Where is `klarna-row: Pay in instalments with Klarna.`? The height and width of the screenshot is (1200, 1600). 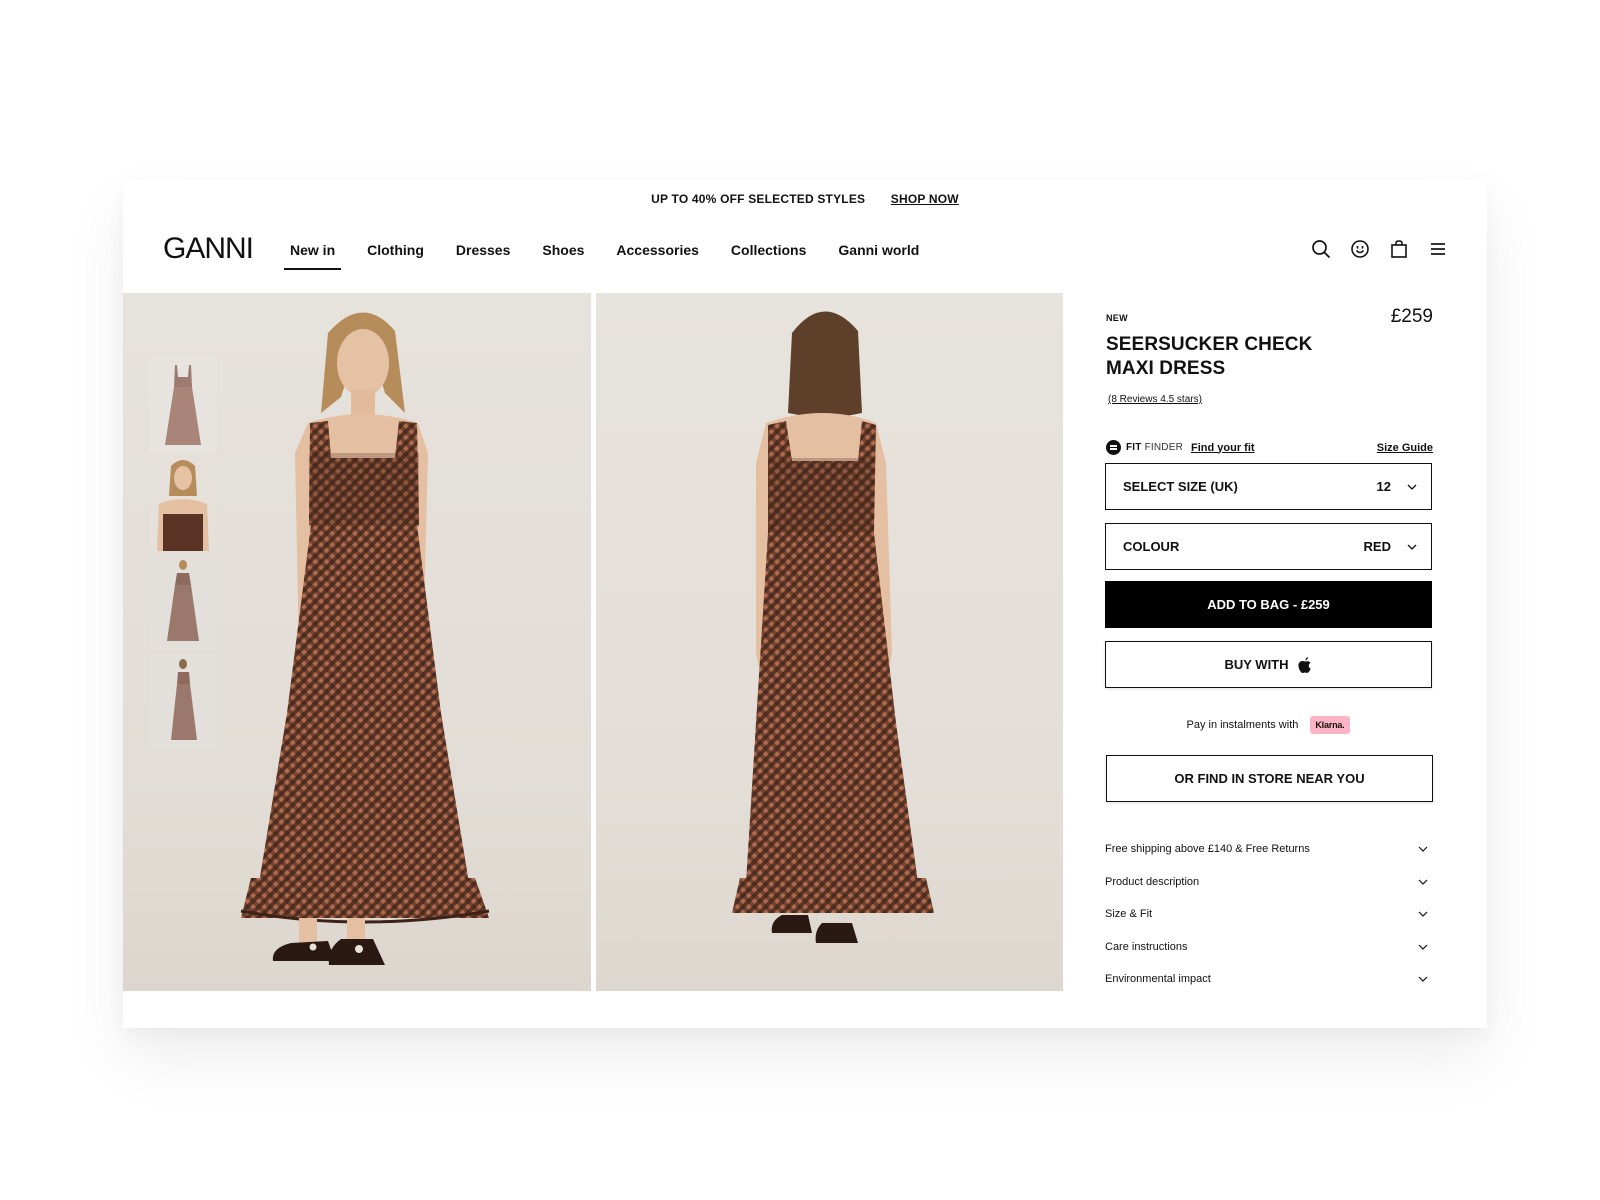
klarna-row: Pay in instalments with Klarna. is located at coordinates (1268, 725).